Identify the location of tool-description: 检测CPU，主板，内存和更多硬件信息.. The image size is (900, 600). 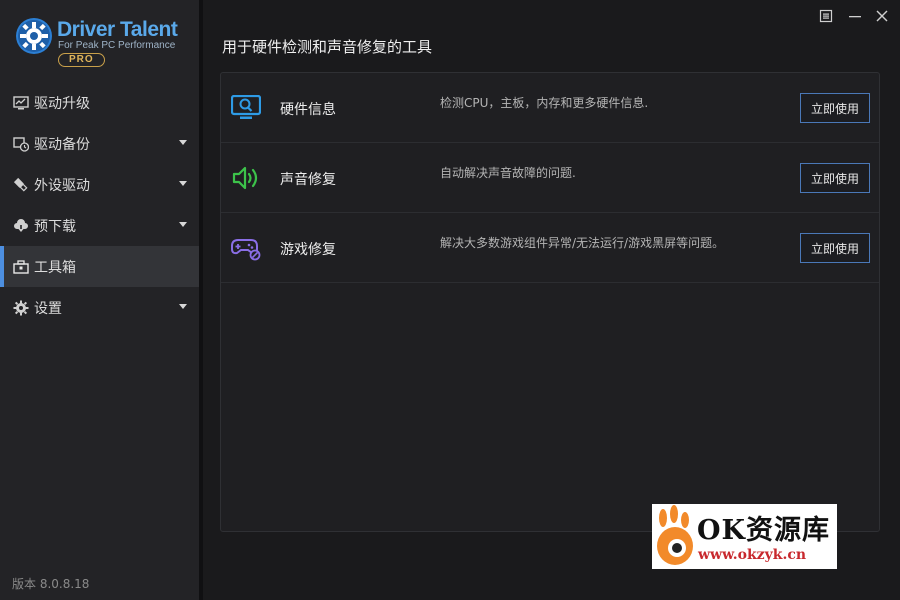
(544, 103).